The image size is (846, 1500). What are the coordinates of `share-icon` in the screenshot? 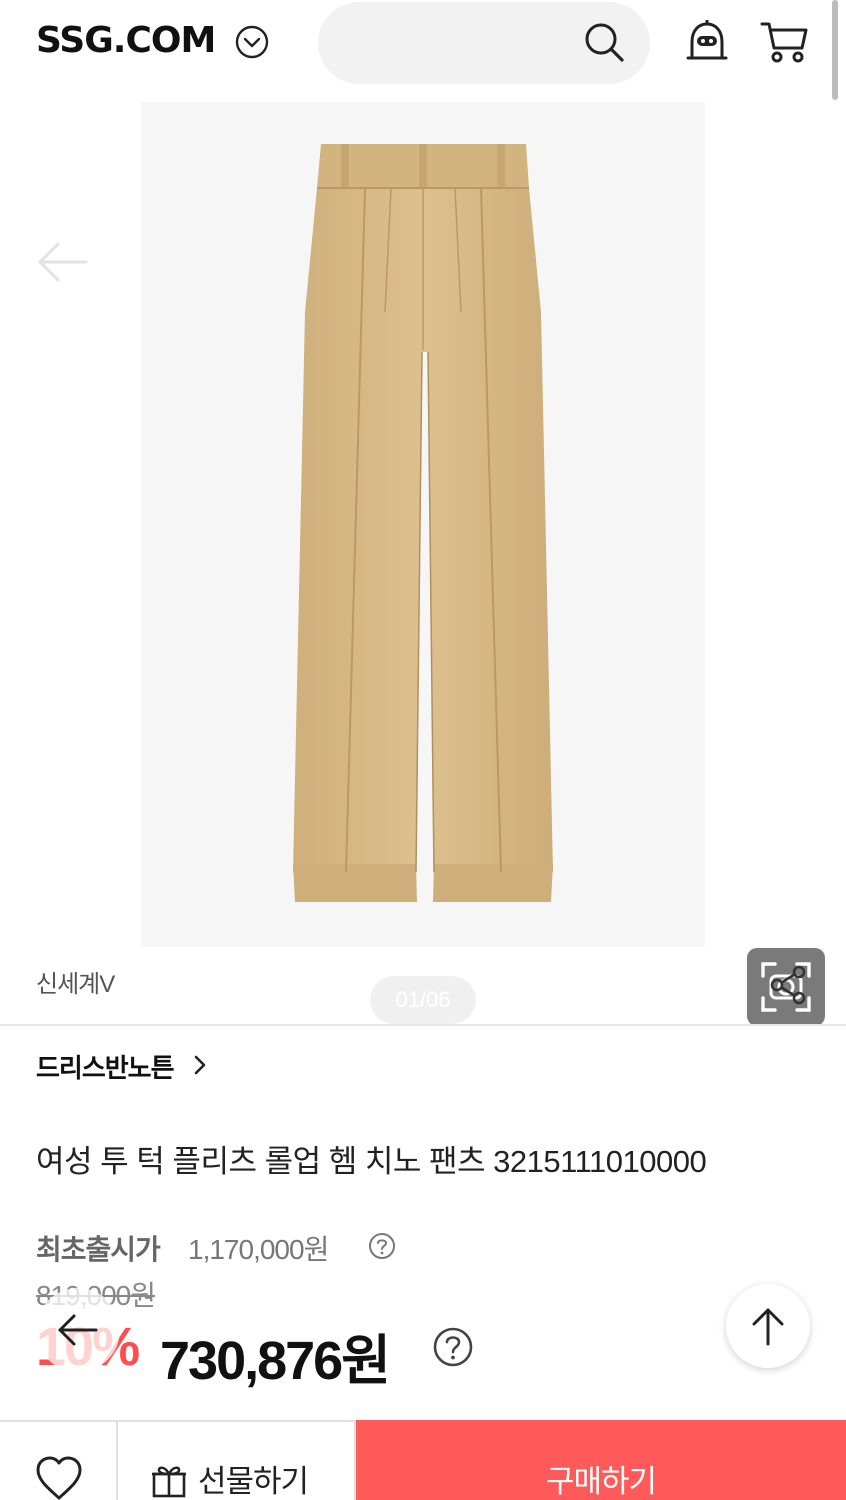 It's located at (789, 985).